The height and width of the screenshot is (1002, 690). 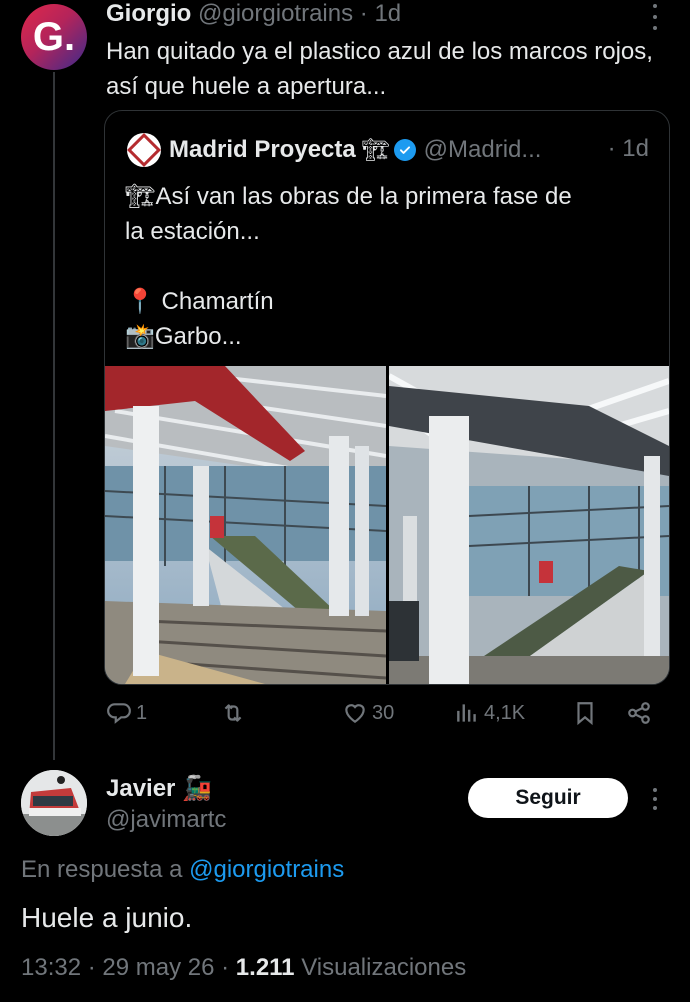 I want to click on tweet2-views-label: Visualizaciones, so click(x=384, y=967).